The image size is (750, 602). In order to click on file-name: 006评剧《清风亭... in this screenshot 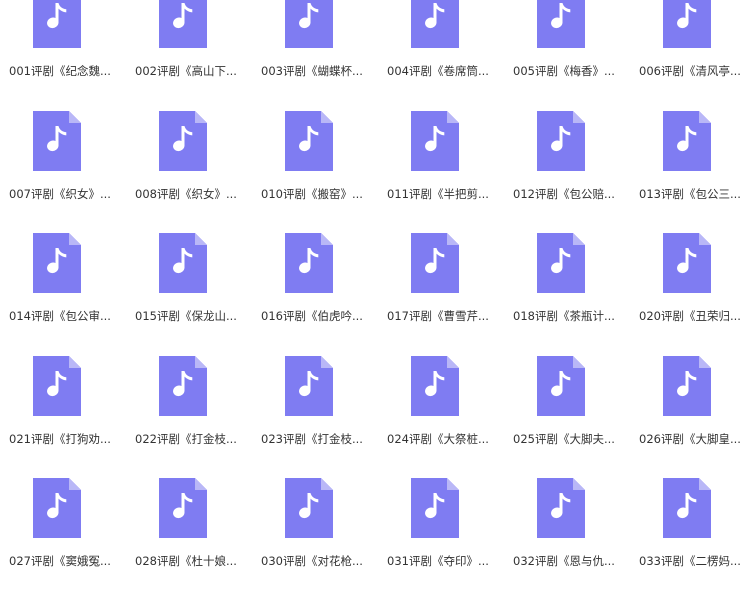, I will do `click(690, 71)`.